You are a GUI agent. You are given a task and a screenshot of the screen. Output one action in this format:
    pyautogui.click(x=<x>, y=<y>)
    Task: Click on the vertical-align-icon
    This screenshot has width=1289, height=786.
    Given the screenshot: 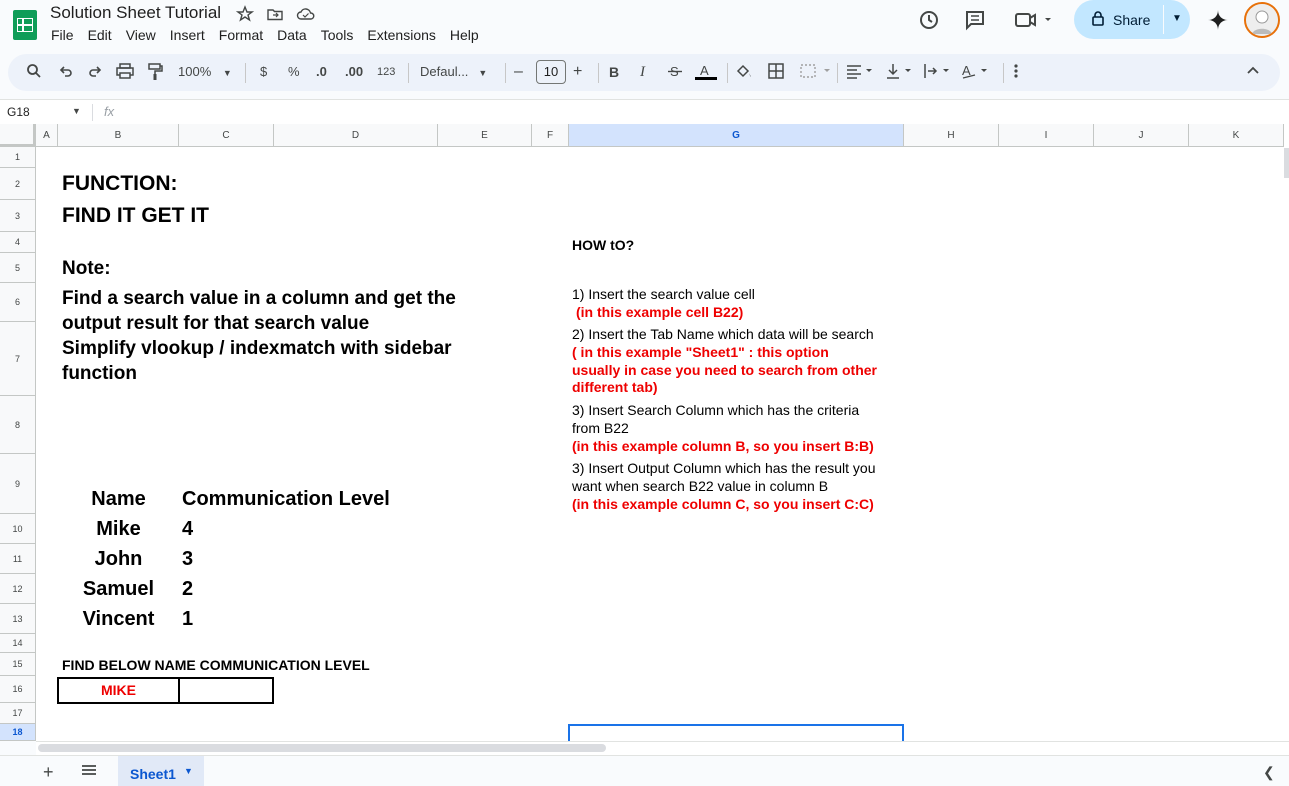 What is the action you would take?
    pyautogui.click(x=900, y=73)
    